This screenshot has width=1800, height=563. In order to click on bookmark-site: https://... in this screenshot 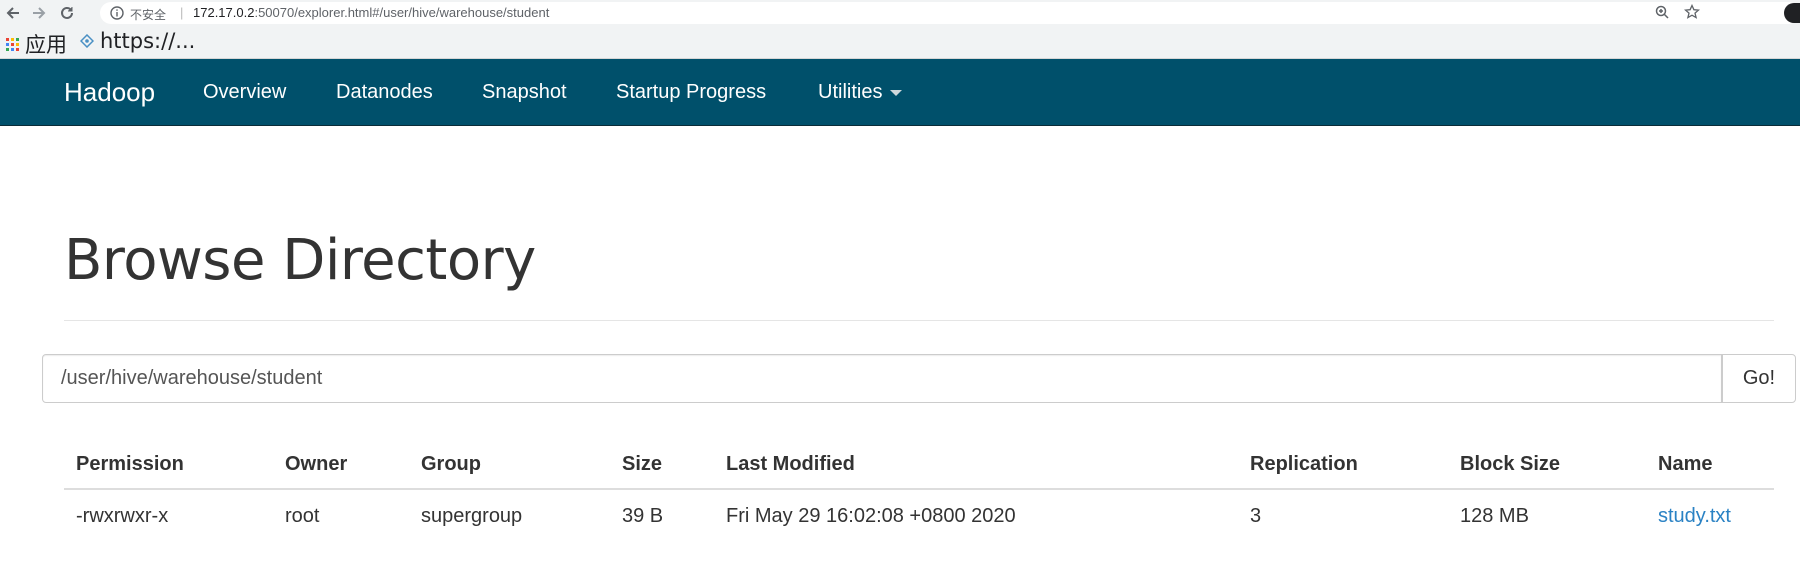, I will do `click(137, 41)`.